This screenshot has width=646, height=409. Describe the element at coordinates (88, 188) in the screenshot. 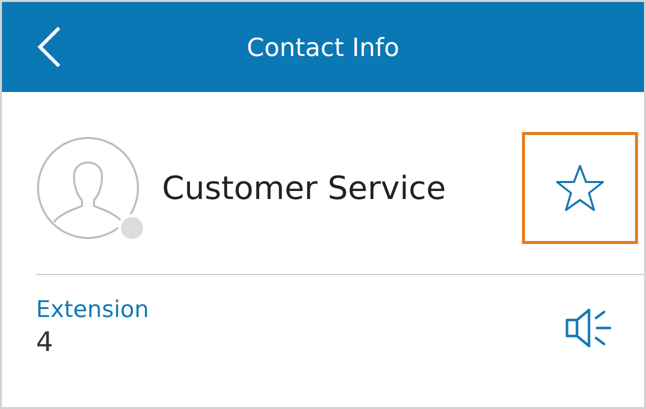

I see `avatar-icon` at that location.